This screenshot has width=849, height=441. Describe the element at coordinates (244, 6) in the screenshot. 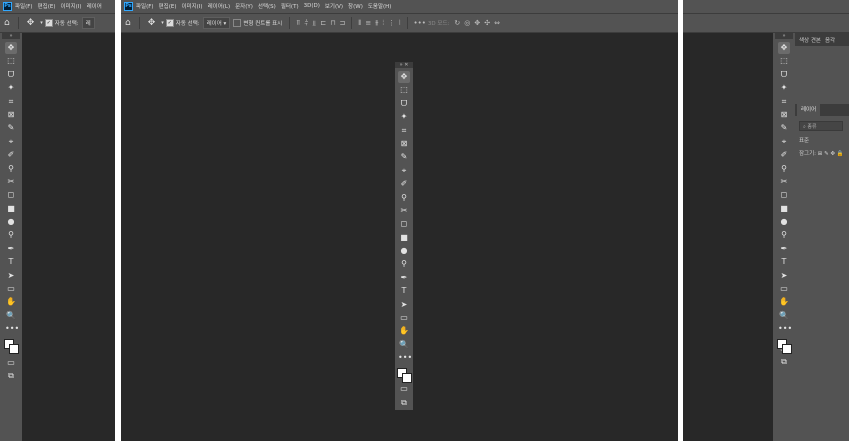

I see `menu-type: 문자(Y)` at that location.